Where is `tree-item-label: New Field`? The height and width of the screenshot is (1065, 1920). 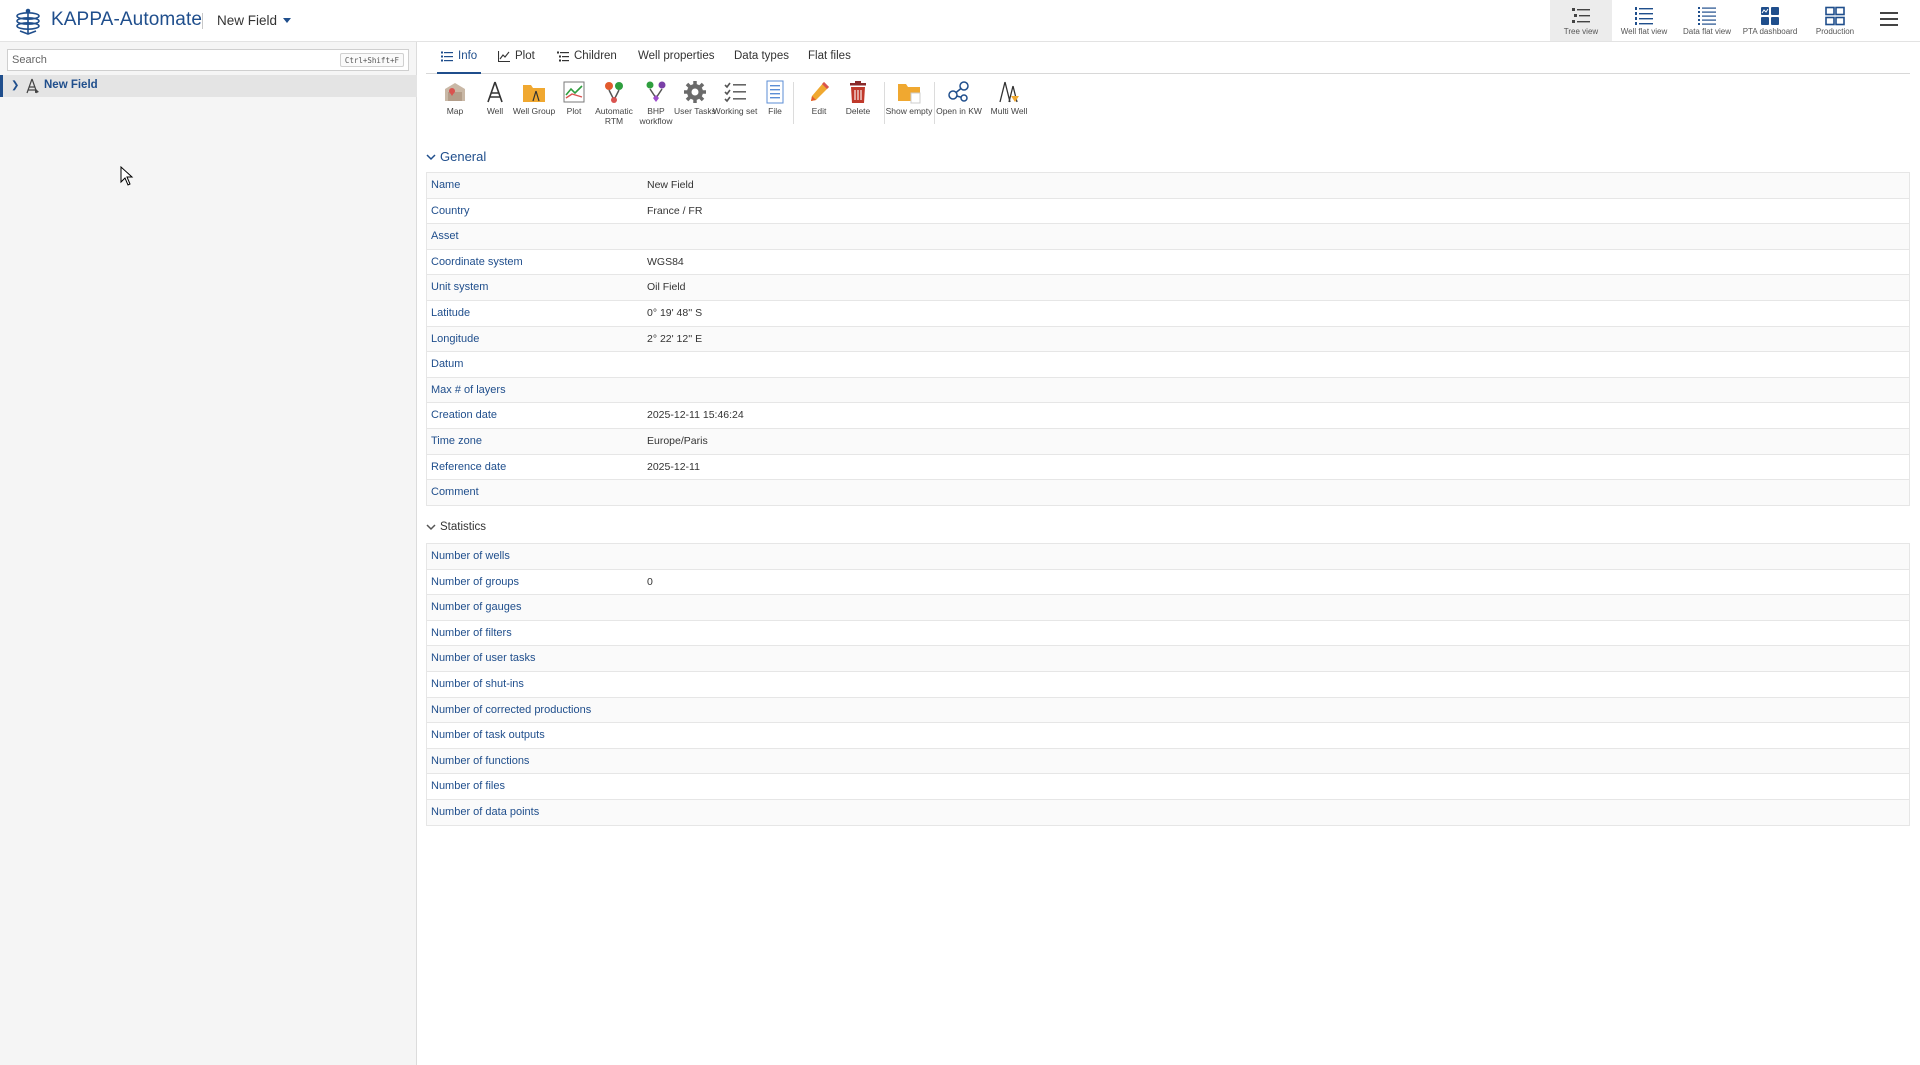 tree-item-label: New Field is located at coordinates (71, 85).